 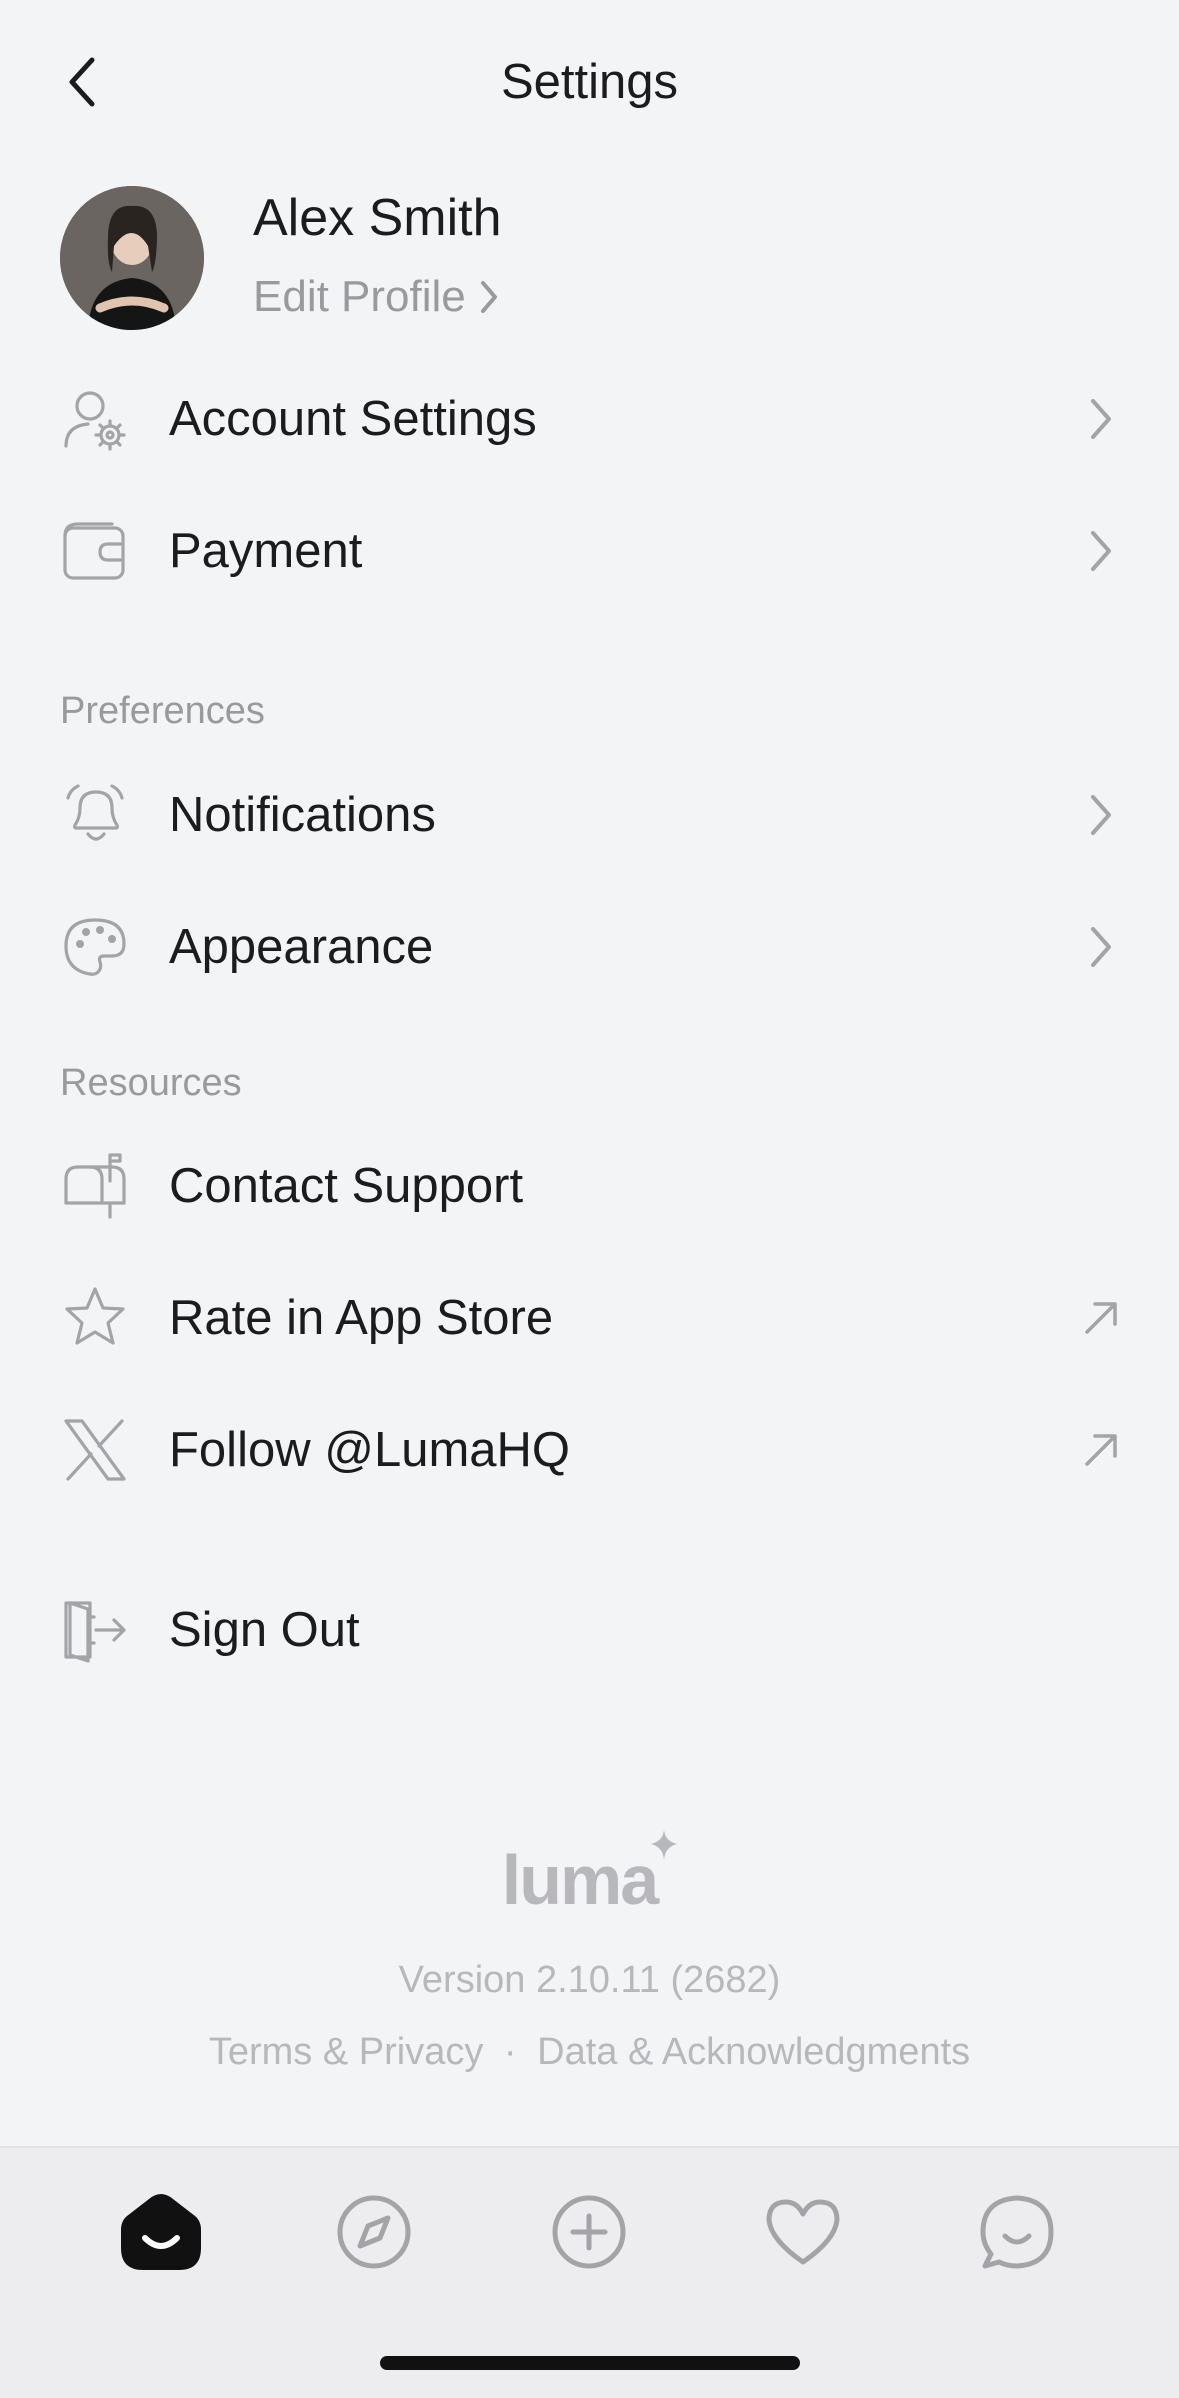 What do you see at coordinates (589, 1875) in the screenshot?
I see `luma-logo: luma` at bounding box center [589, 1875].